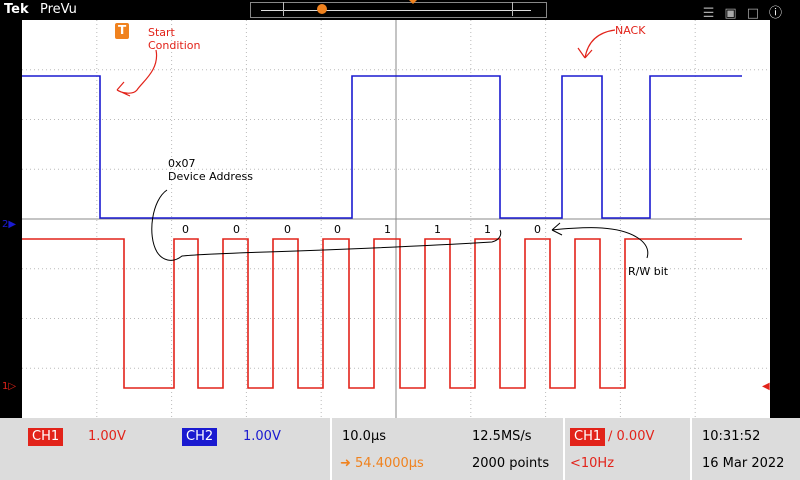  What do you see at coordinates (5, 224) in the screenshot?
I see `ch2-marker-label: 2` at bounding box center [5, 224].